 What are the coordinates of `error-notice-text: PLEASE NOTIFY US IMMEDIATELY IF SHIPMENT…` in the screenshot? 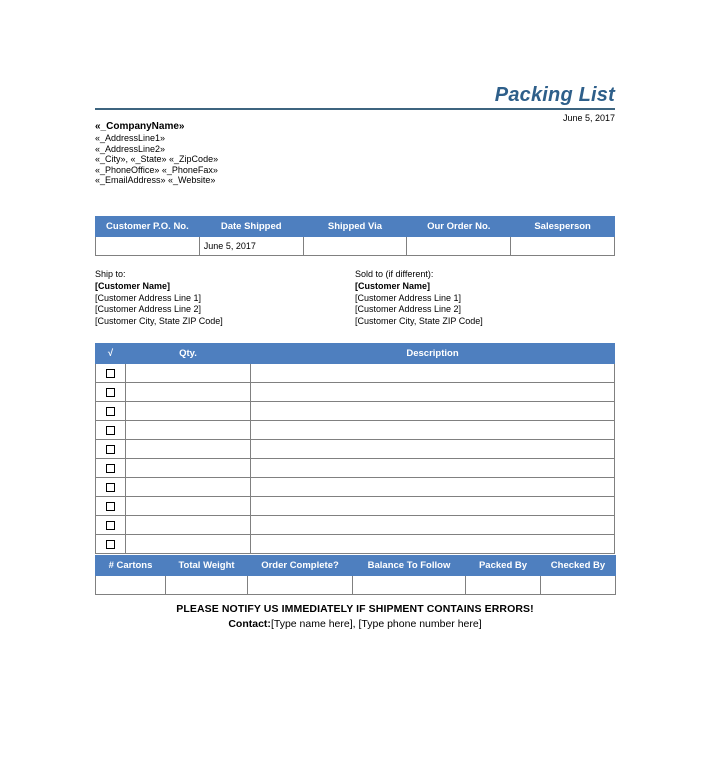 It's located at (355, 609).